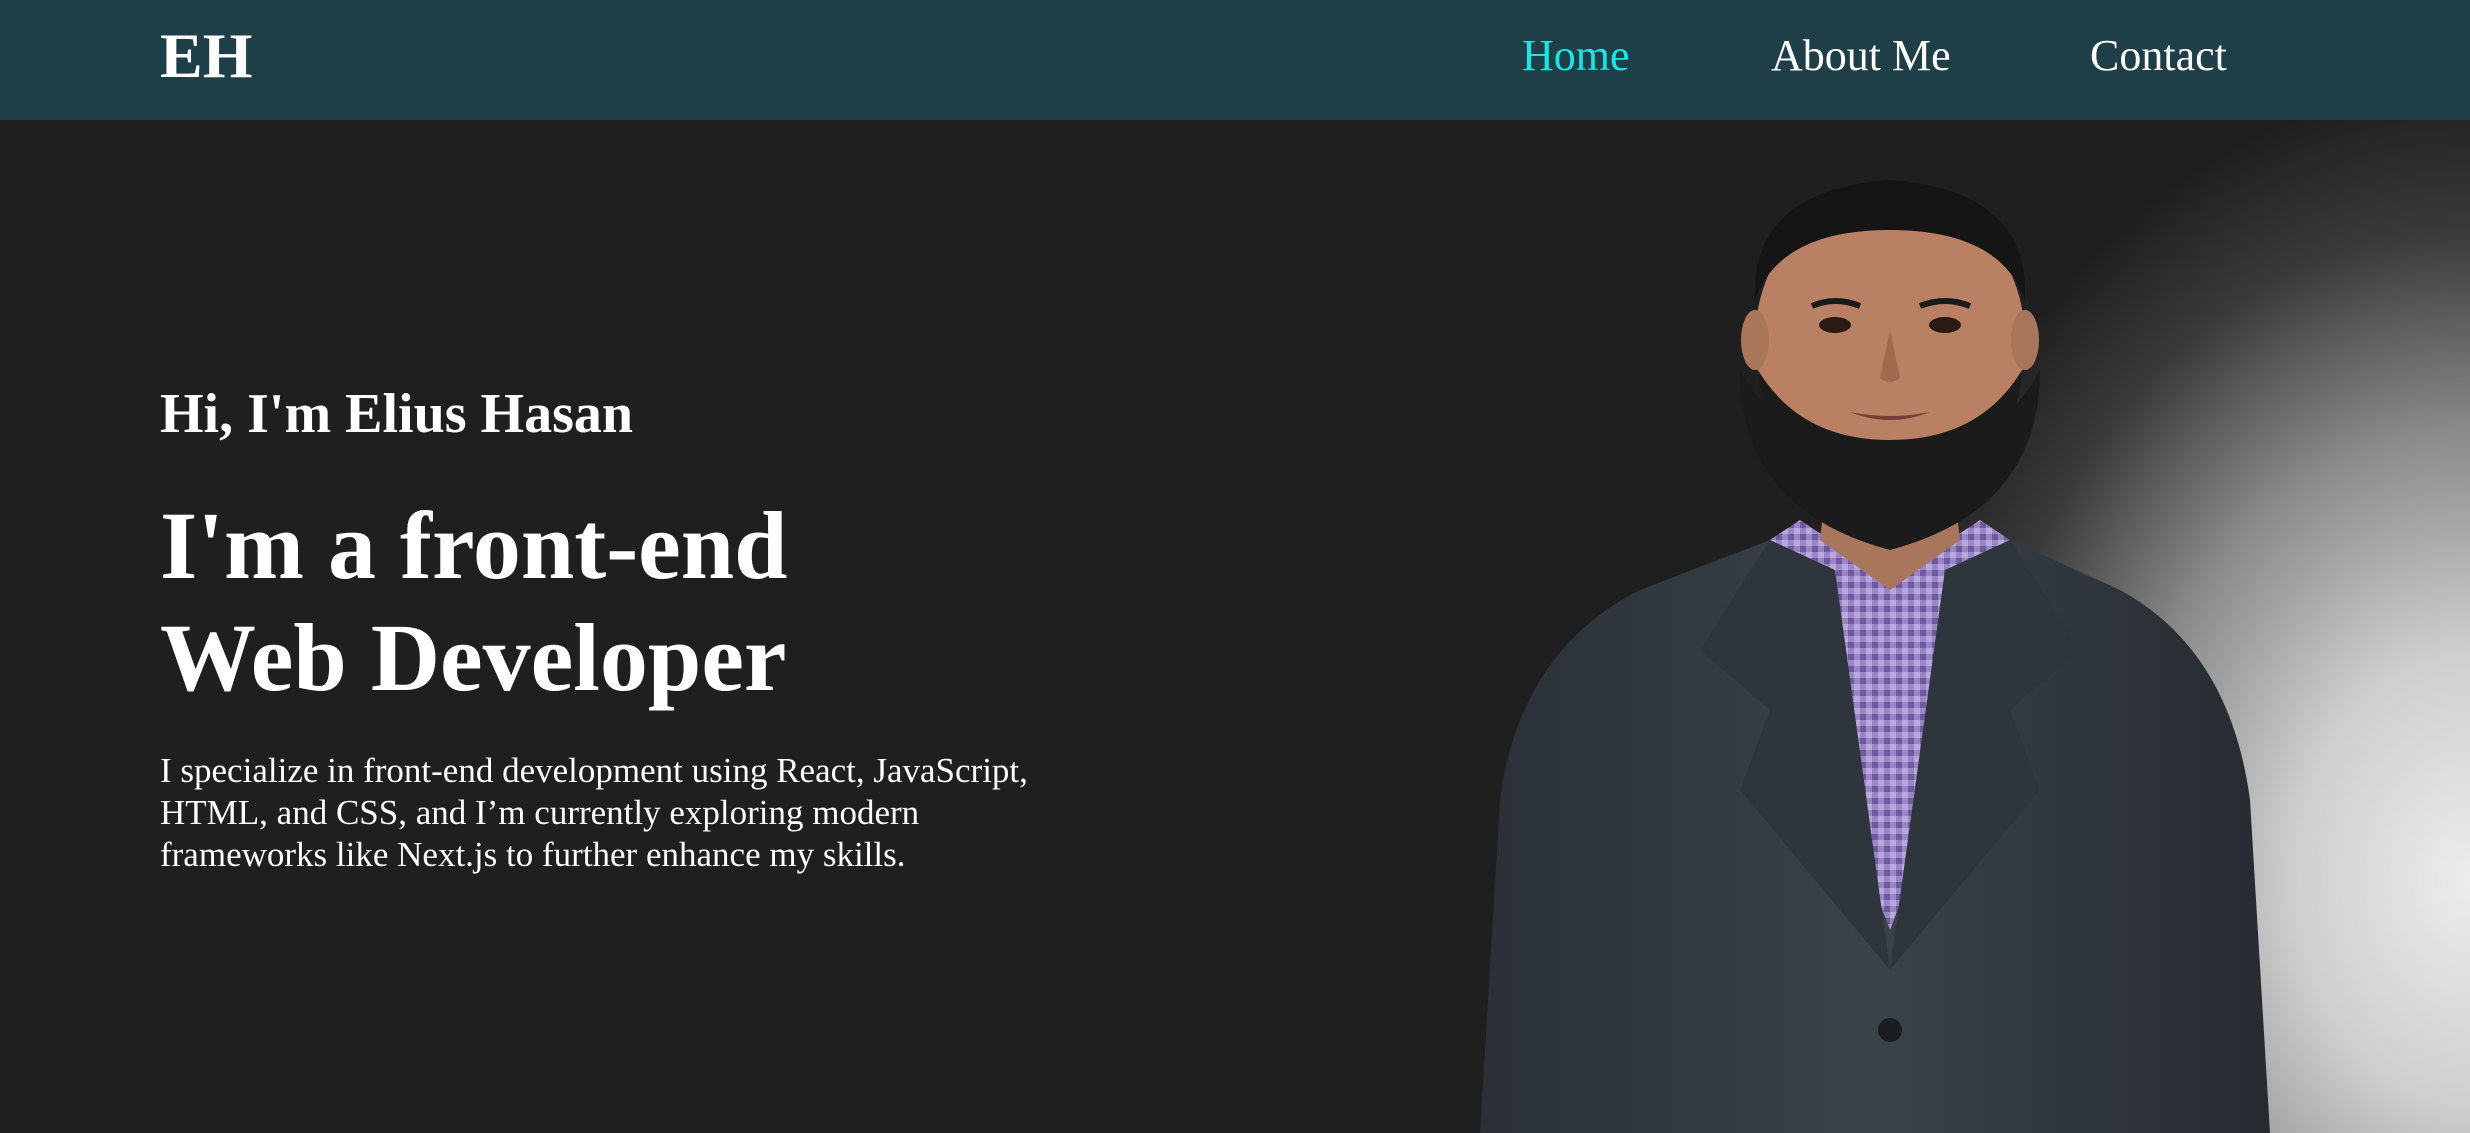 This screenshot has width=2470, height=1133. Describe the element at coordinates (1861, 56) in the screenshot. I see `nav-link-about-me: About Me` at that location.